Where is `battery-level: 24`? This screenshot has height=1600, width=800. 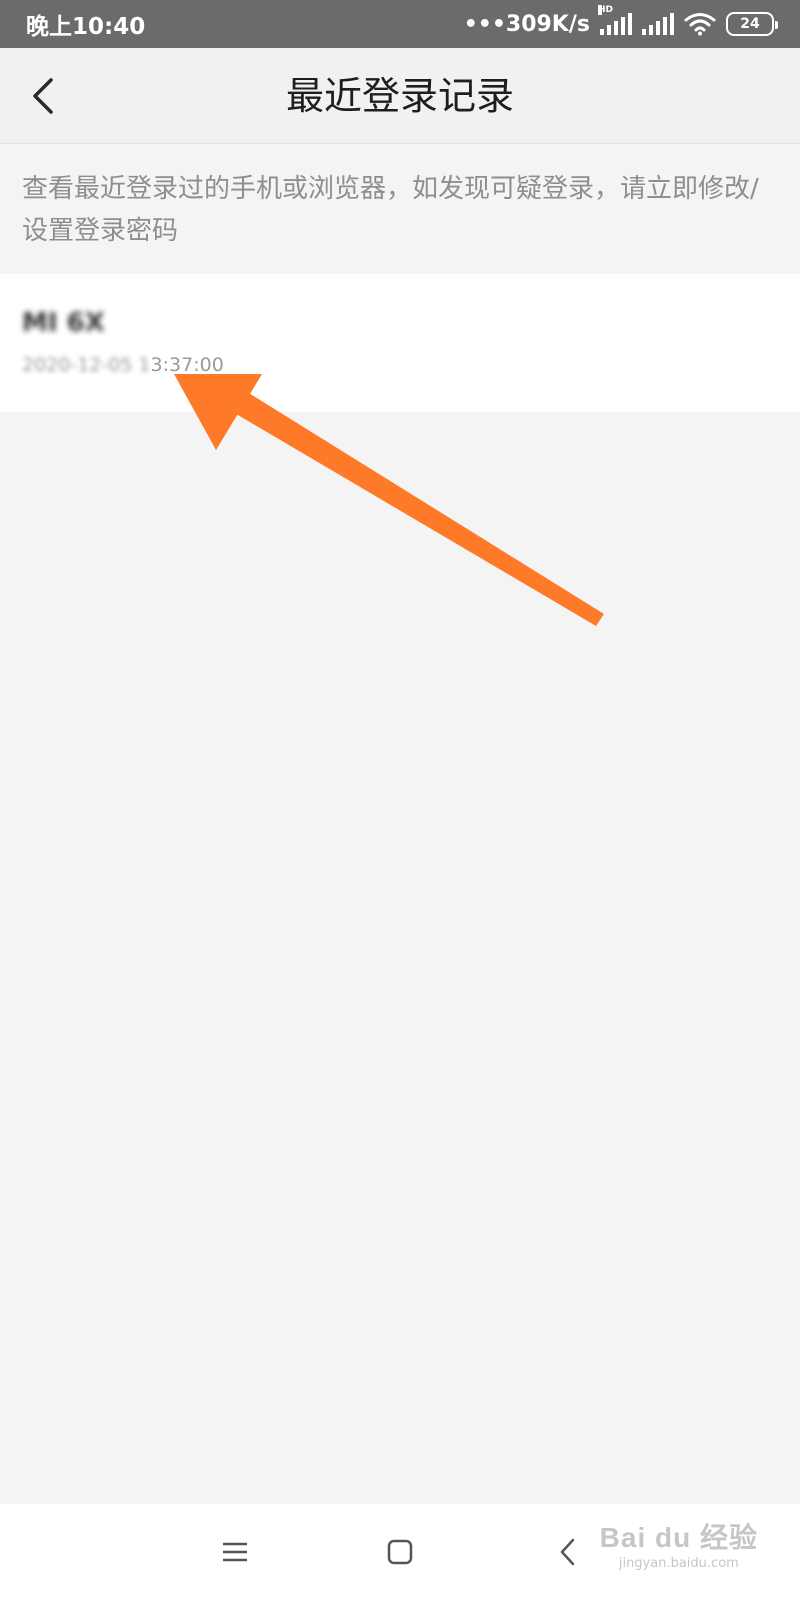
battery-level: 24 is located at coordinates (750, 24).